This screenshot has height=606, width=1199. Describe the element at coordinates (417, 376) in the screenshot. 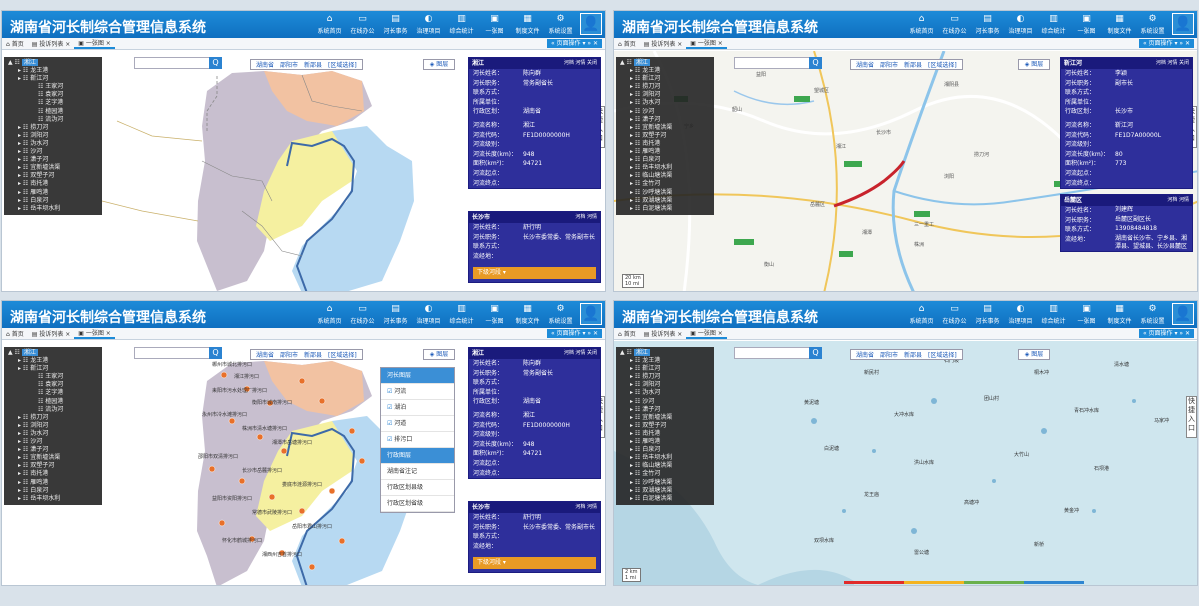

I see `layer-option: 河长图层` at that location.